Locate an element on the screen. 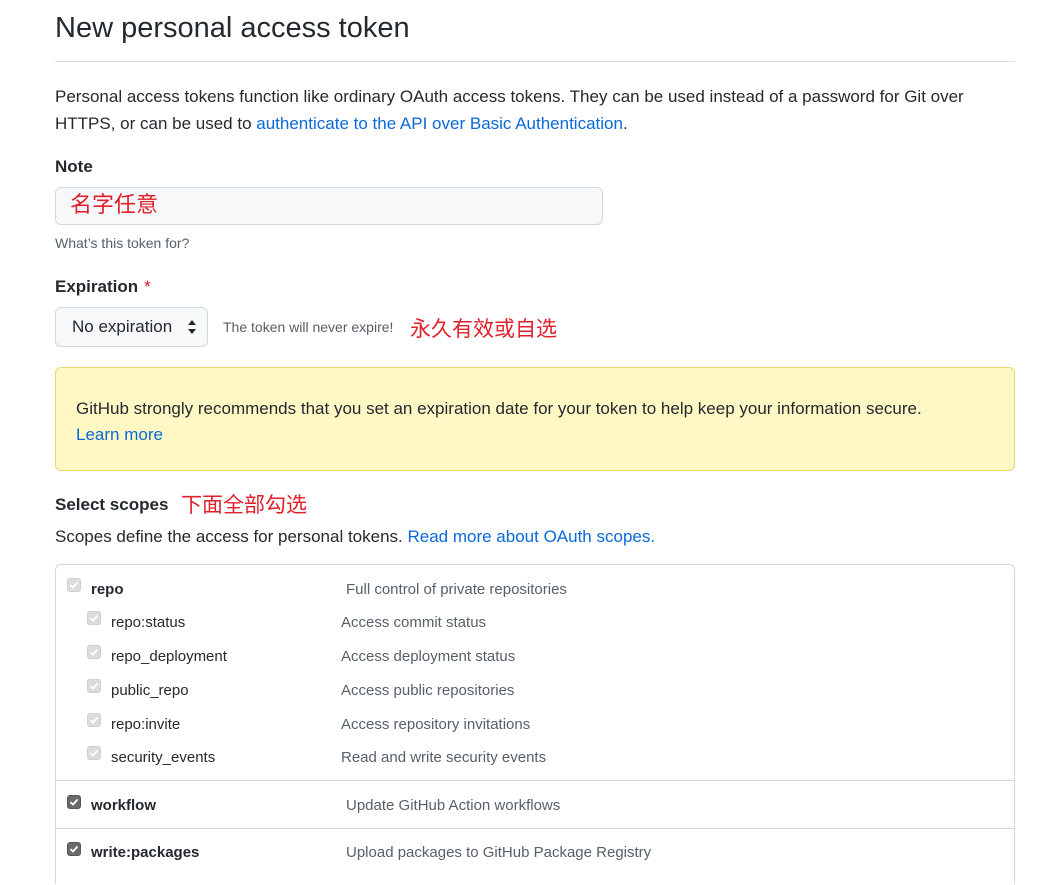 This screenshot has height=885, width=1045. scope-name: write:packages is located at coordinates (145, 852).